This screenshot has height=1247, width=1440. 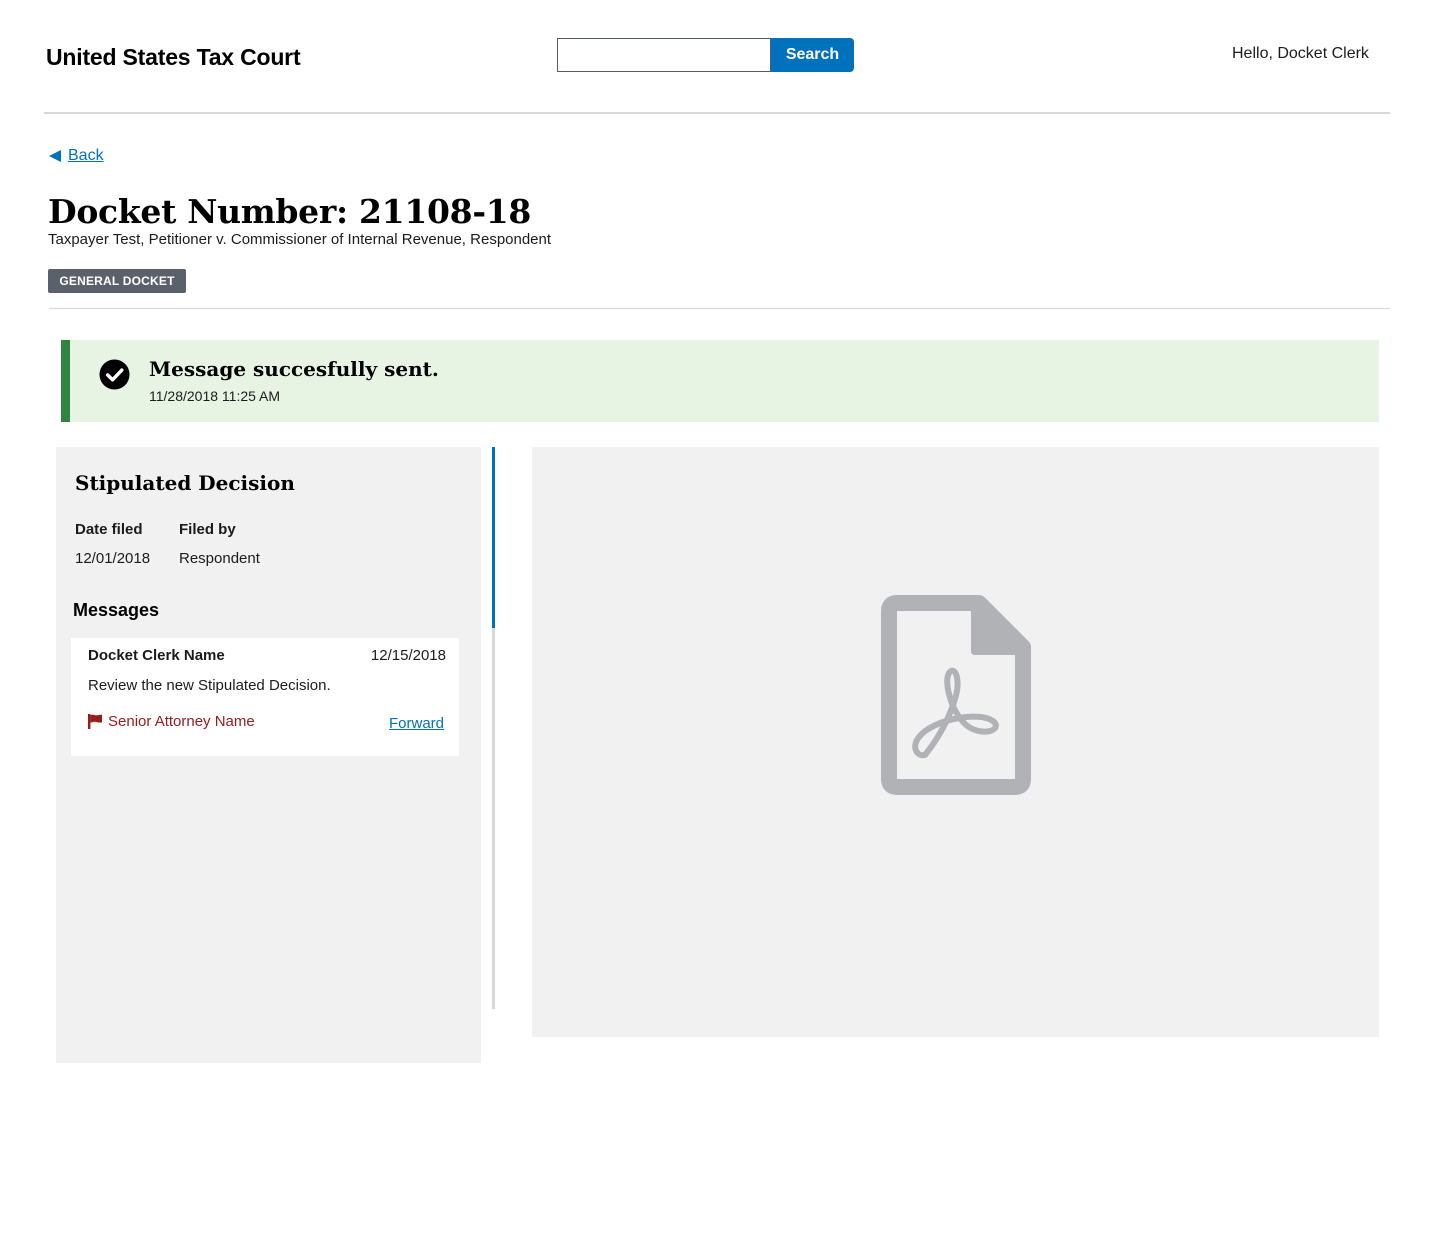 I want to click on filed-by-value: Respondent, so click(x=219, y=558).